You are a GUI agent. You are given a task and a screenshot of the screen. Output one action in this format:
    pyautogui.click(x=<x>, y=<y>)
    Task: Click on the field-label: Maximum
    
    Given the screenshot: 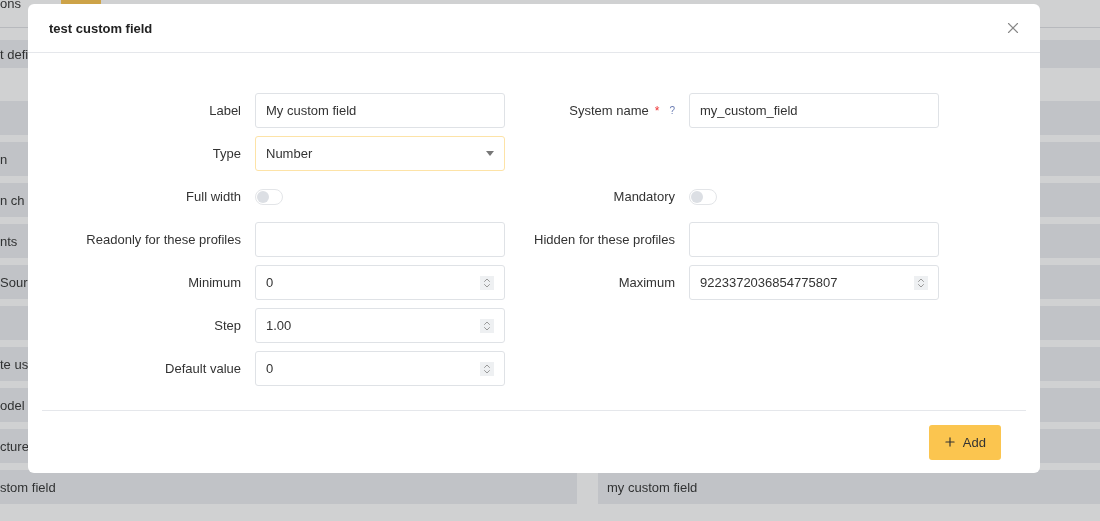 What is the action you would take?
    pyautogui.click(x=646, y=282)
    